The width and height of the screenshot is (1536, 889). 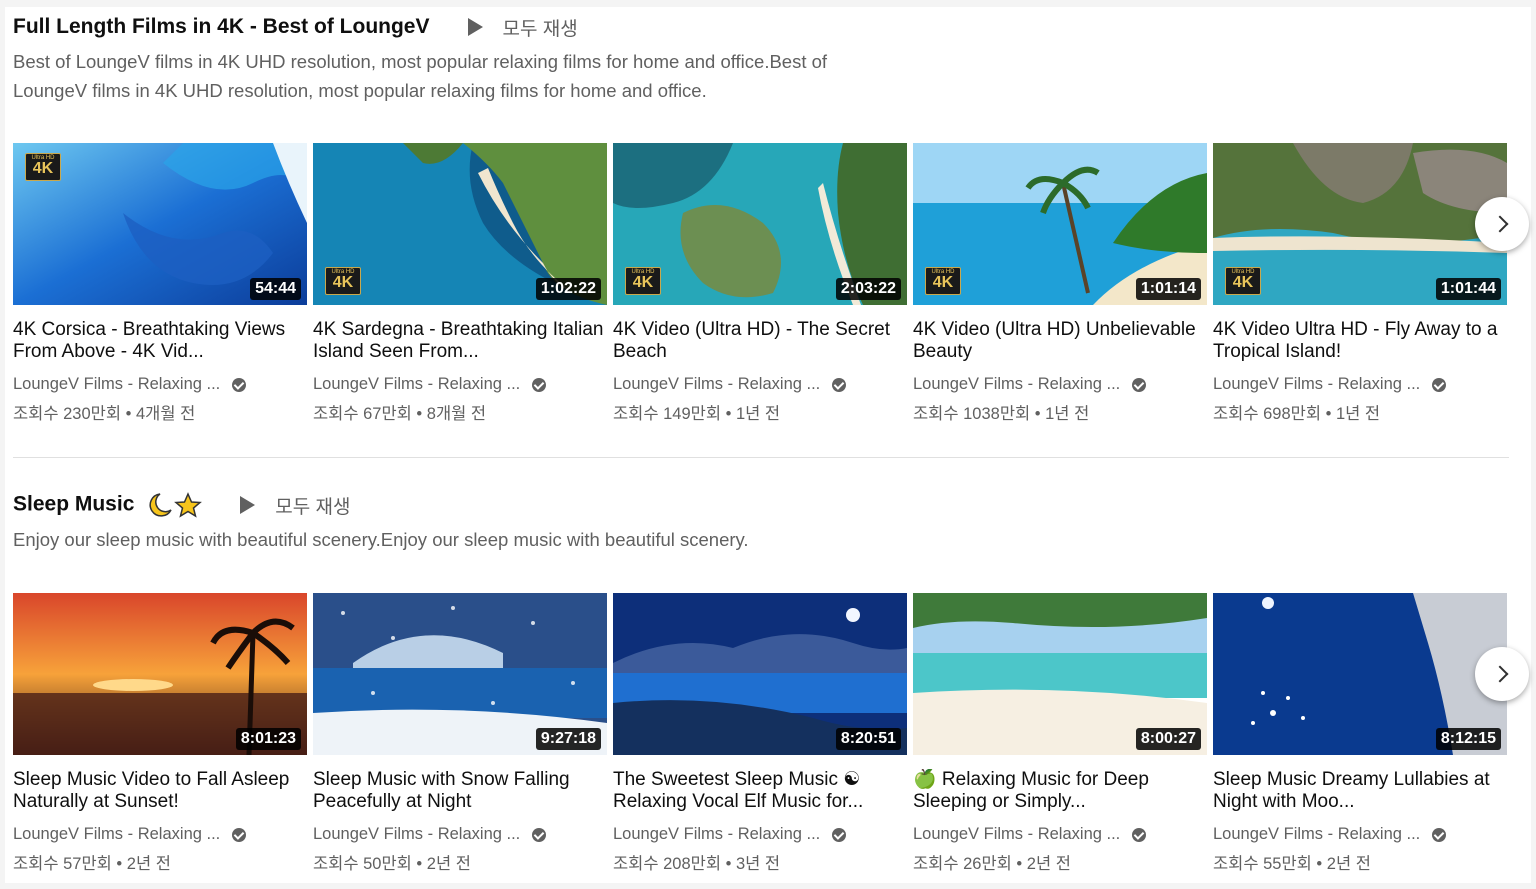 What do you see at coordinates (1168, 739) in the screenshot?
I see `video-duration: 8:00:27` at bounding box center [1168, 739].